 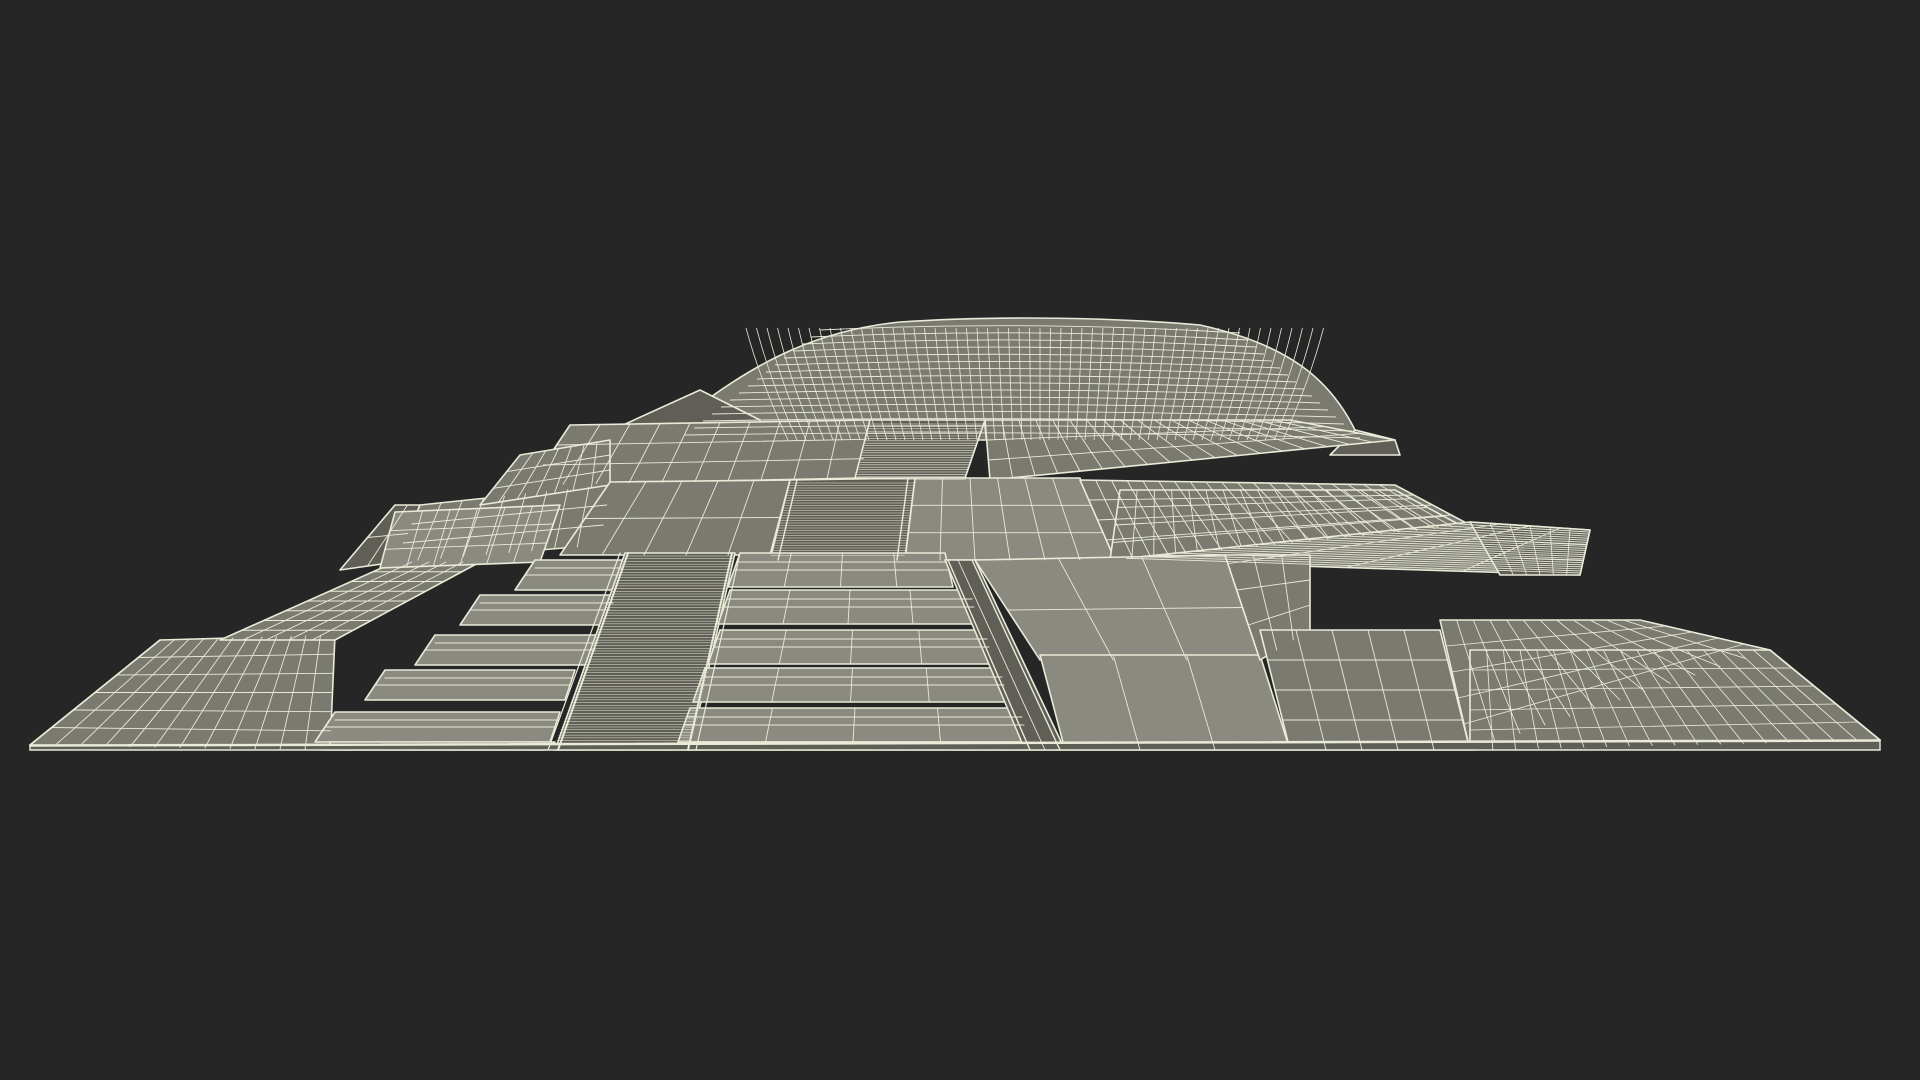 What do you see at coordinates (1010, 519) in the screenshot?
I see `middle-tier-center` at bounding box center [1010, 519].